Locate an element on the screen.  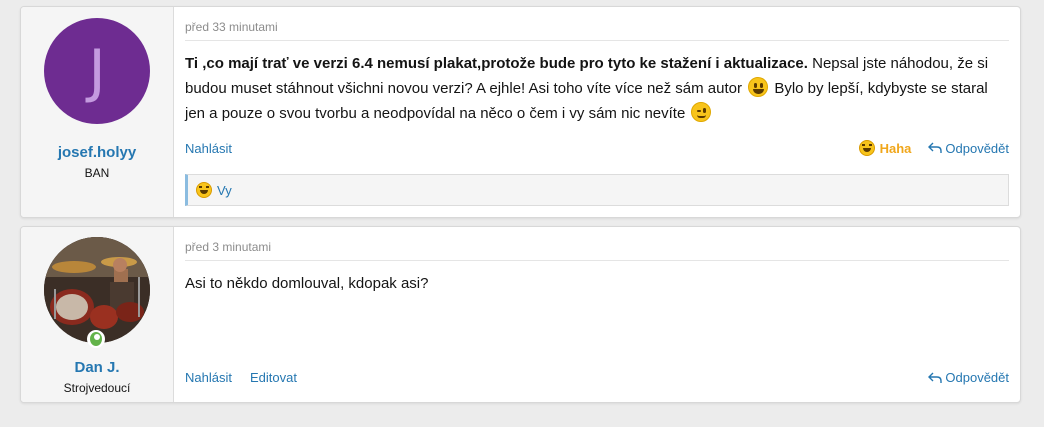
user-title: BAN is located at coordinates (97, 173).